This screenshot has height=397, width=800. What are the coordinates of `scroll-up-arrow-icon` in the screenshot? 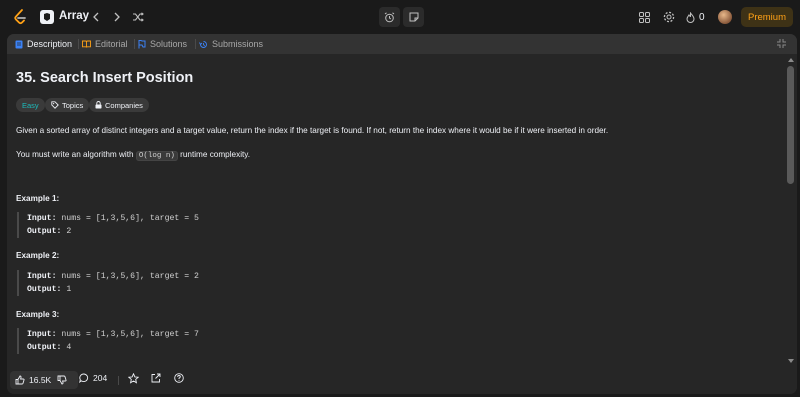 It's located at (791, 60).